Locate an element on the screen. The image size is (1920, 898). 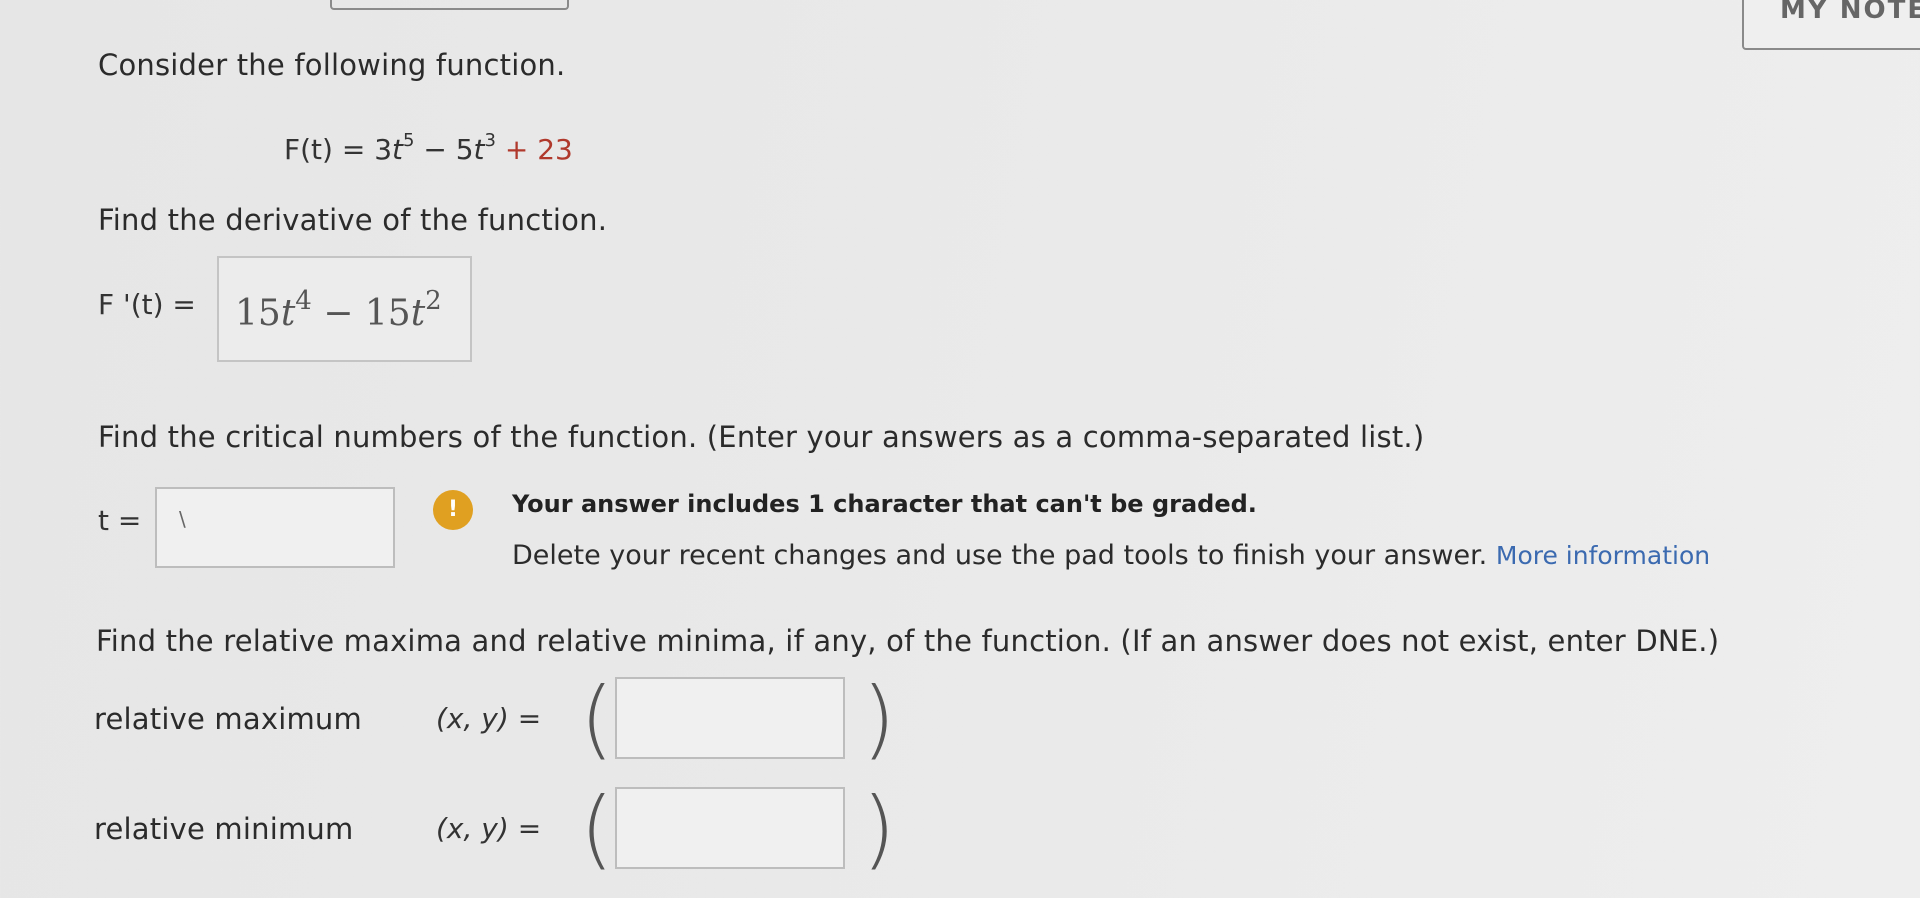
derivative-answer: 15t4 − 15t2 is located at coordinates (338, 310).